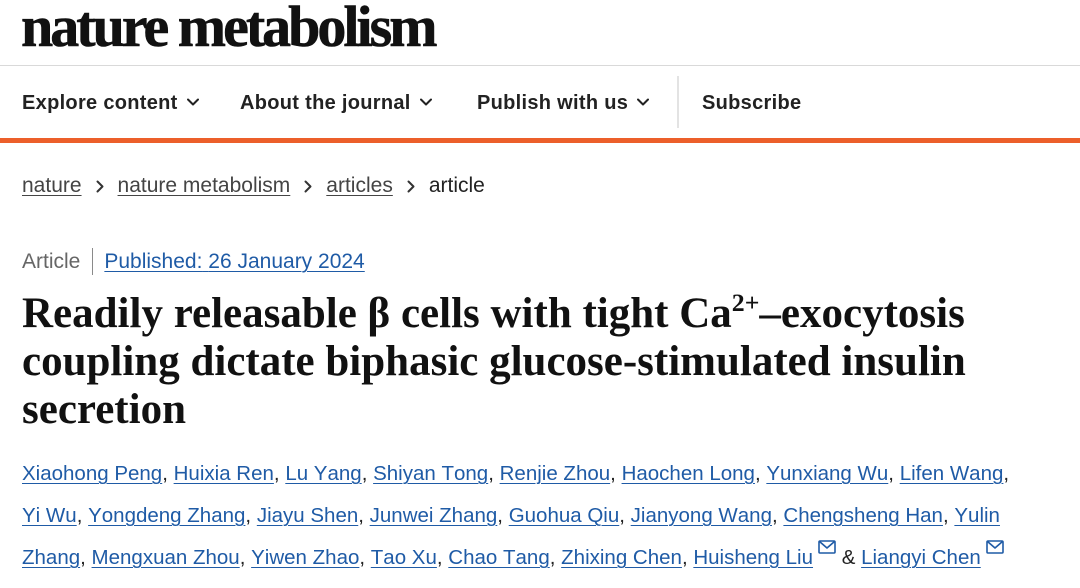 The width and height of the screenshot is (1080, 588). I want to click on author-link: Chengsheng Han, so click(863, 515).